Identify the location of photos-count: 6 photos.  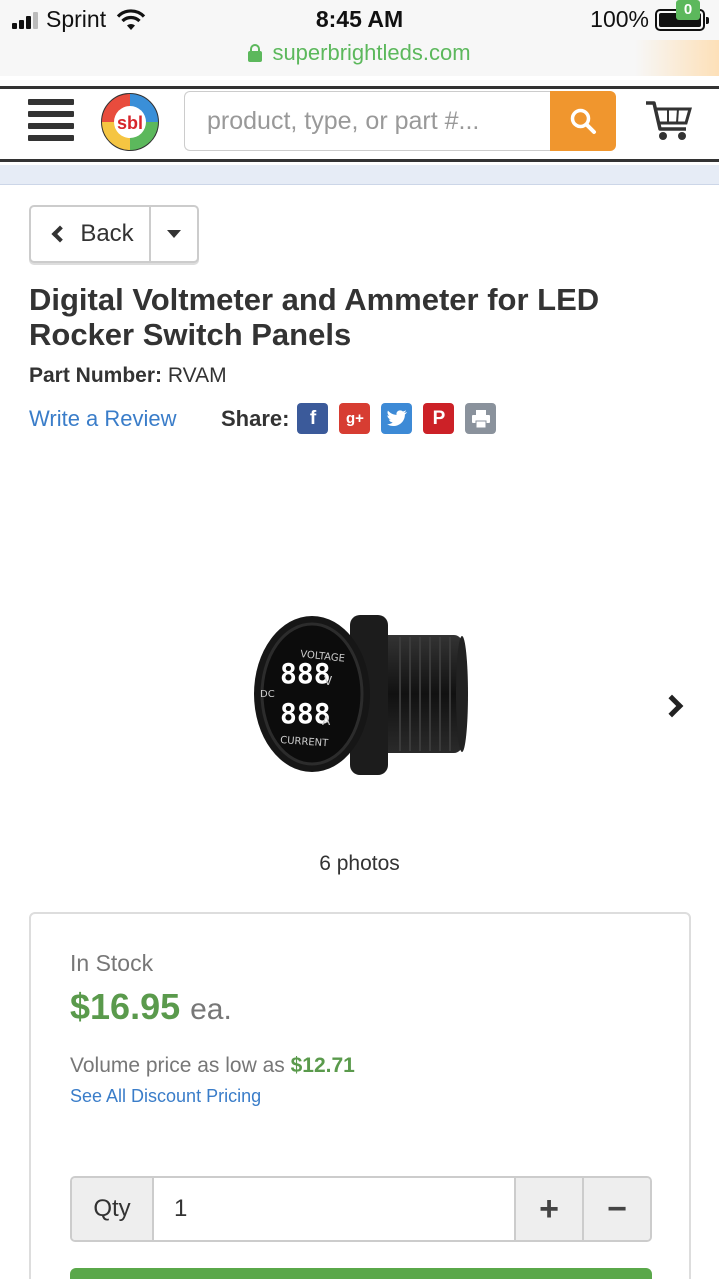
(359, 864).